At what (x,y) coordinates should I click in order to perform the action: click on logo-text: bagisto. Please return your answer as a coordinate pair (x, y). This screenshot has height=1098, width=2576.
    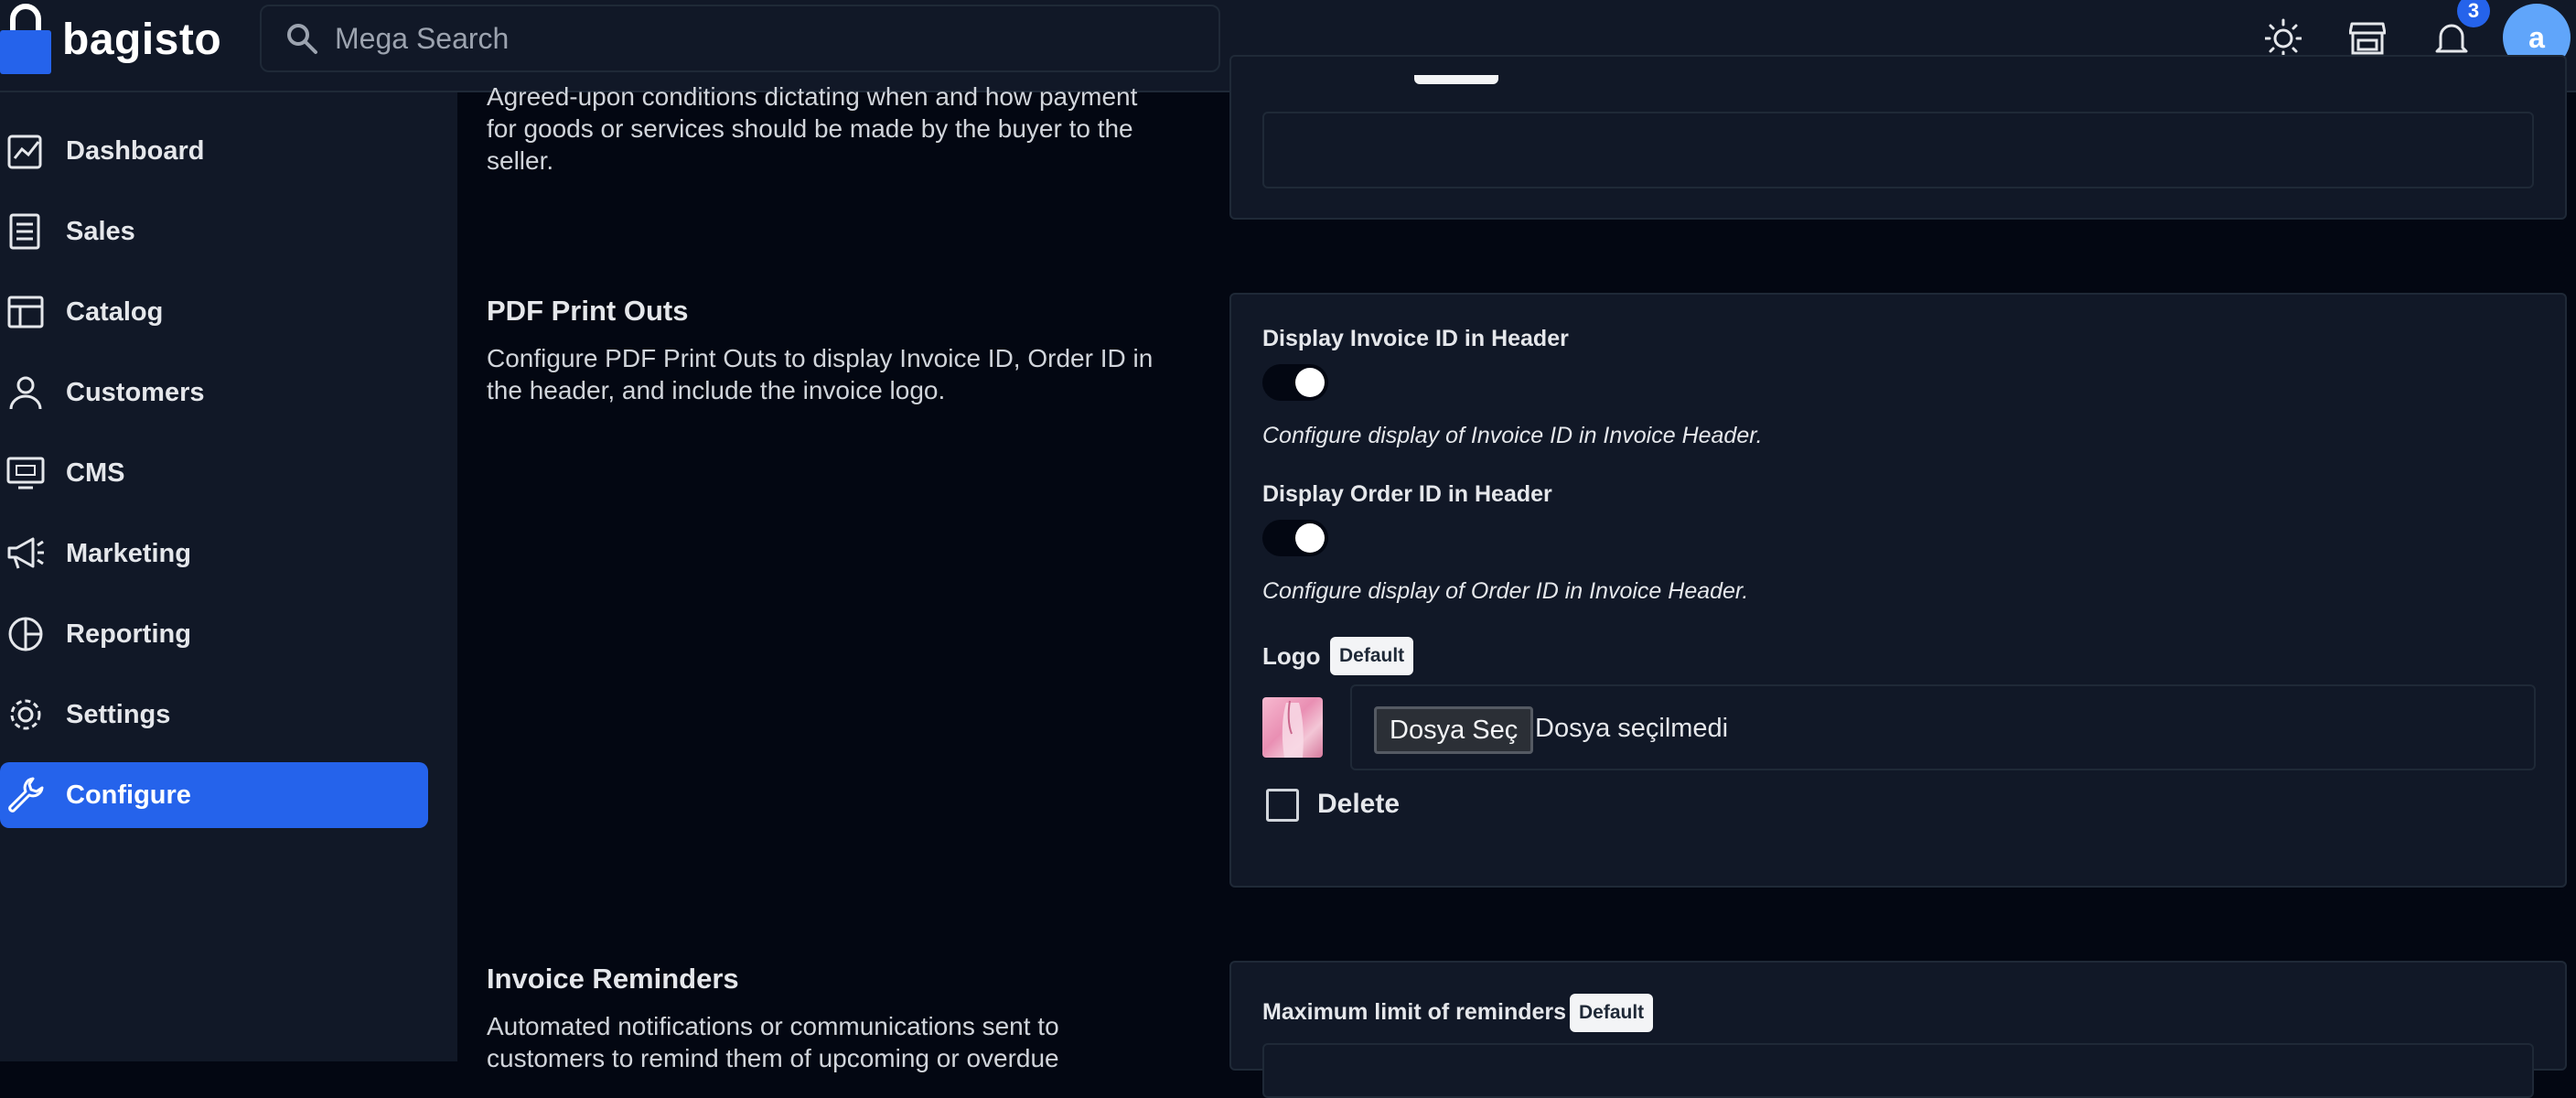
    Looking at the image, I should click on (142, 39).